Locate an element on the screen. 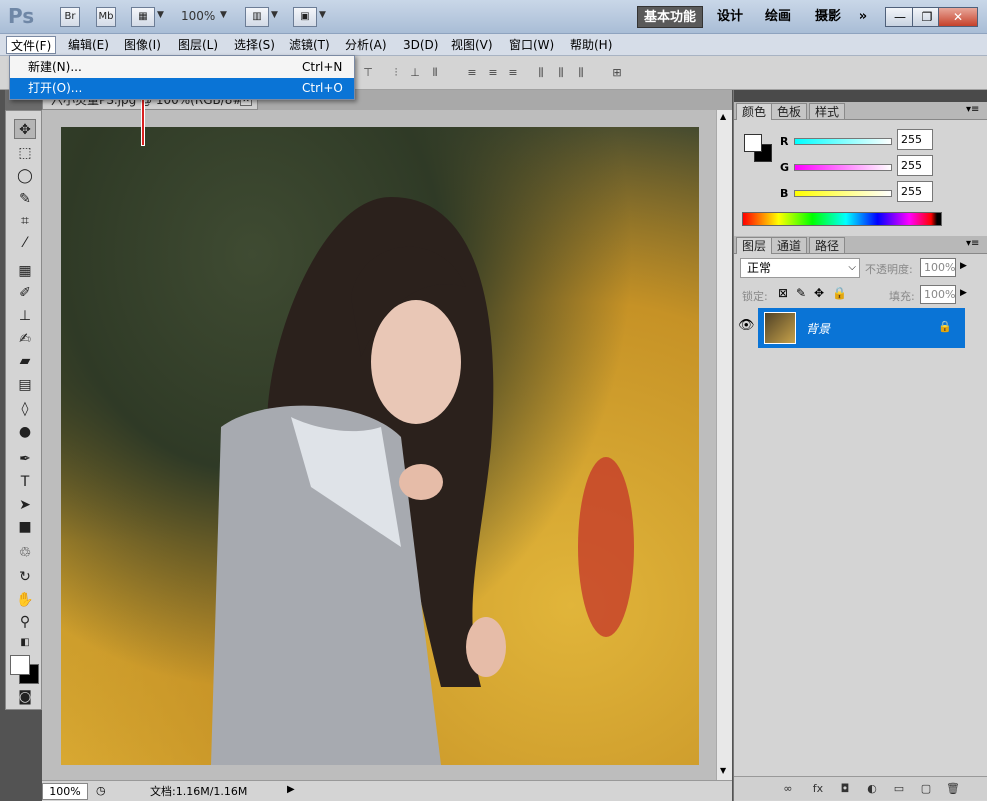 This screenshot has height=801, width=987. lock-all-icon: 🔒 is located at coordinates (839, 293).